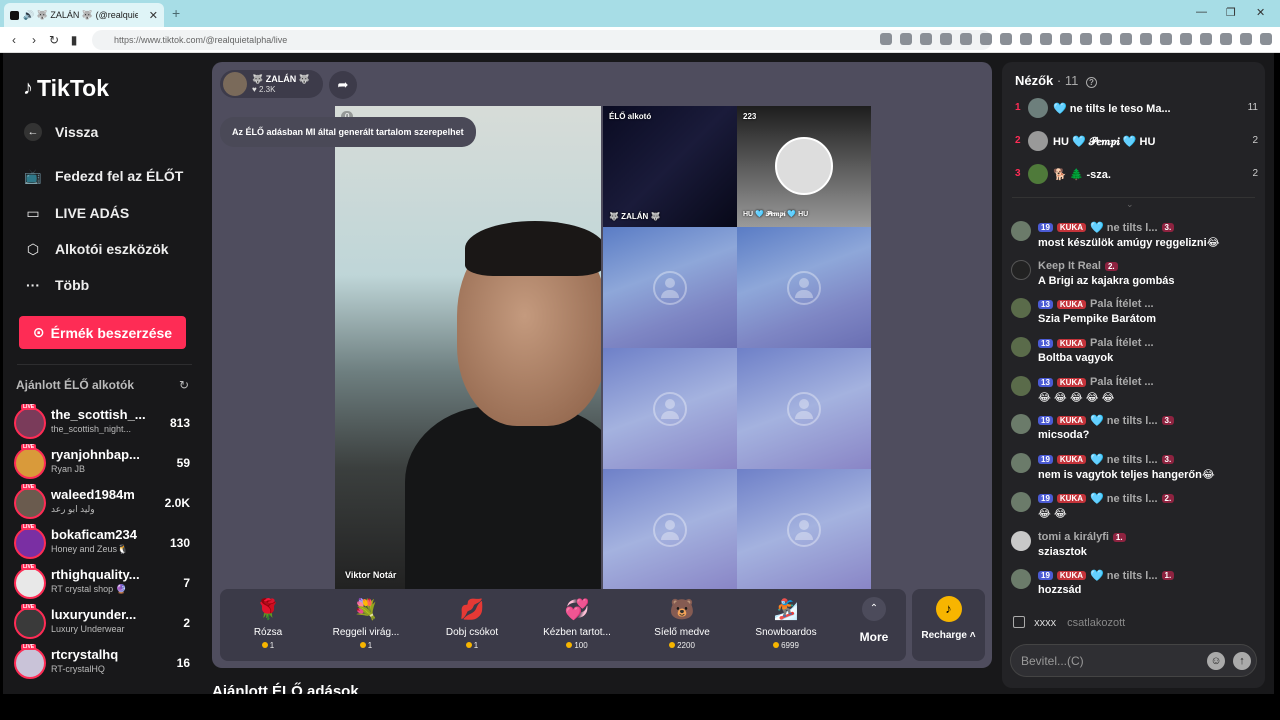  Describe the element at coordinates (804, 166) in the screenshot. I see `guest-slot: 223 HU 🩵 𝓟𝒆𝒎𝒑𝒊 🩵 HU` at that location.